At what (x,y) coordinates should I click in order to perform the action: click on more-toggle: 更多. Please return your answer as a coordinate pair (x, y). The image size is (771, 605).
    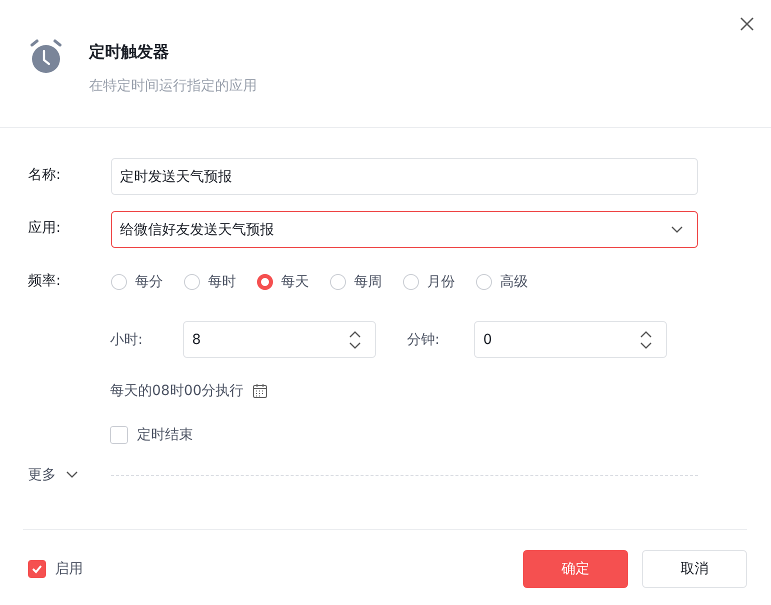
    Looking at the image, I should click on (69, 475).